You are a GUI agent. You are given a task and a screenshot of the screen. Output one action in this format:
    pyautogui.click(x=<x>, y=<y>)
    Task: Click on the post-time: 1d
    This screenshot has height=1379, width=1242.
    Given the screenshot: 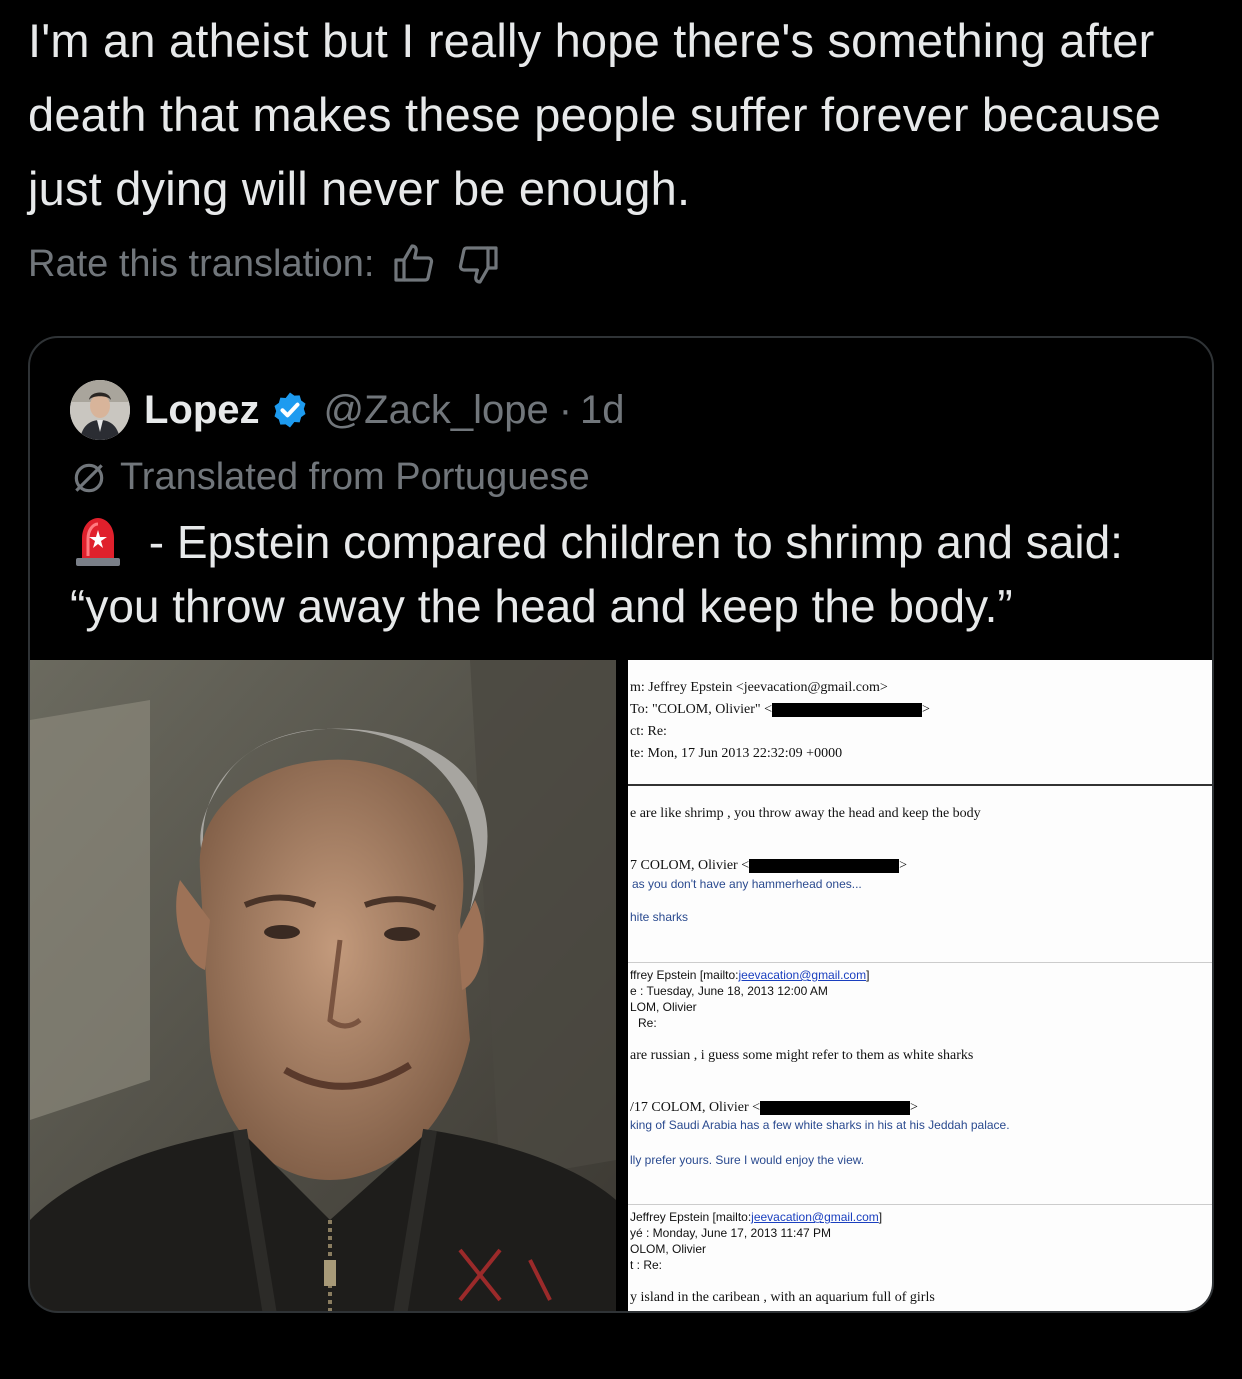 What is the action you would take?
    pyautogui.click(x=602, y=410)
    